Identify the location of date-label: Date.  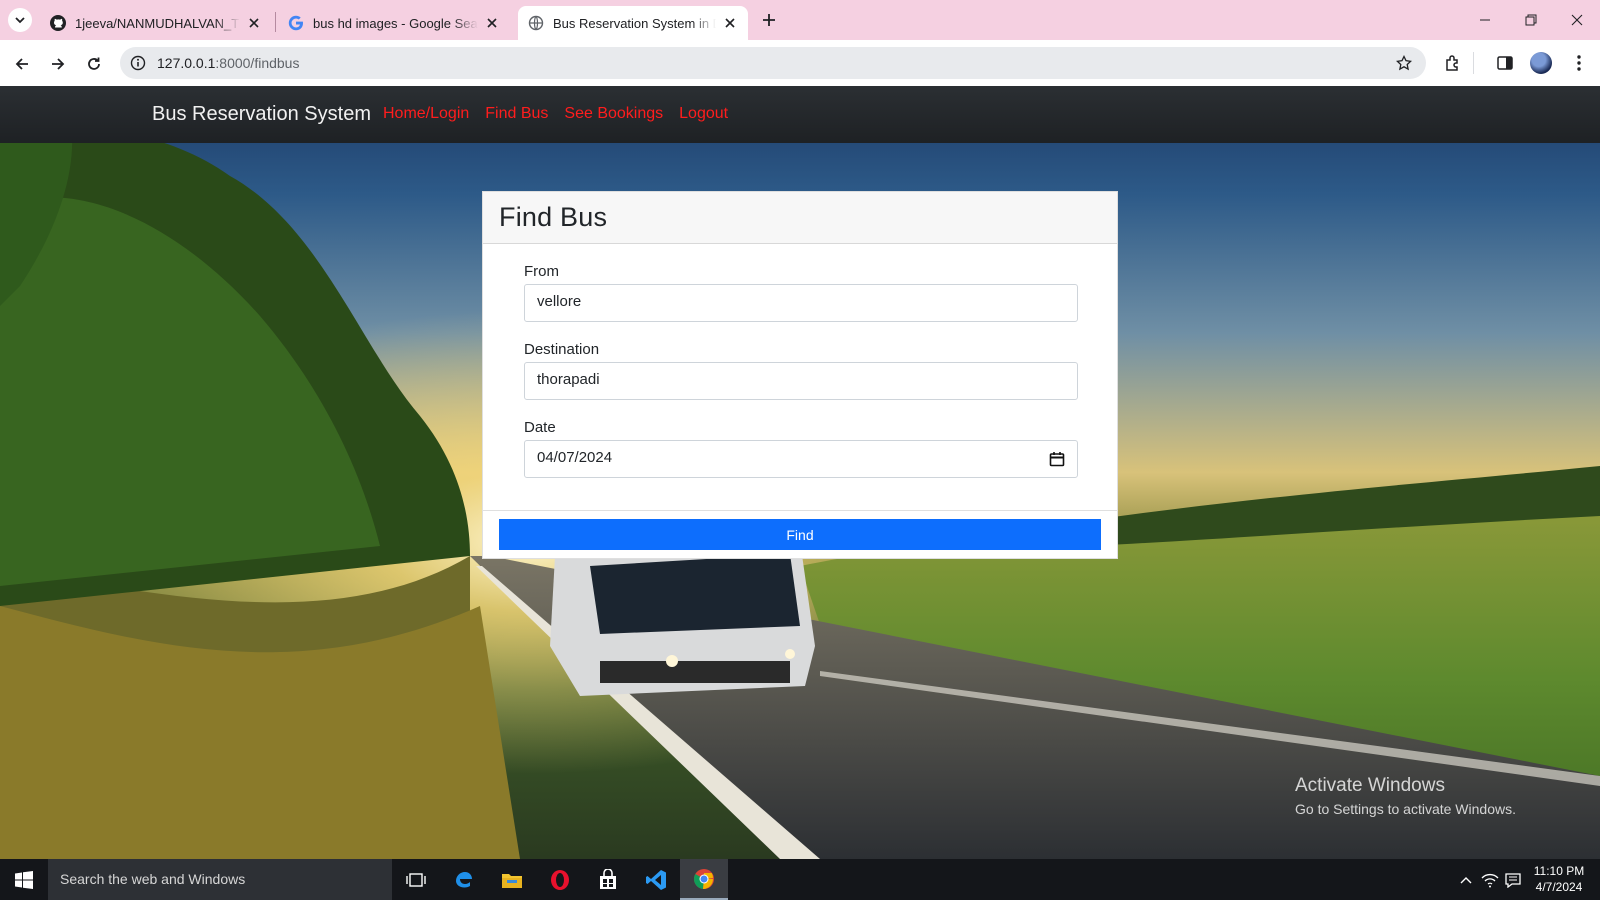
(540, 427).